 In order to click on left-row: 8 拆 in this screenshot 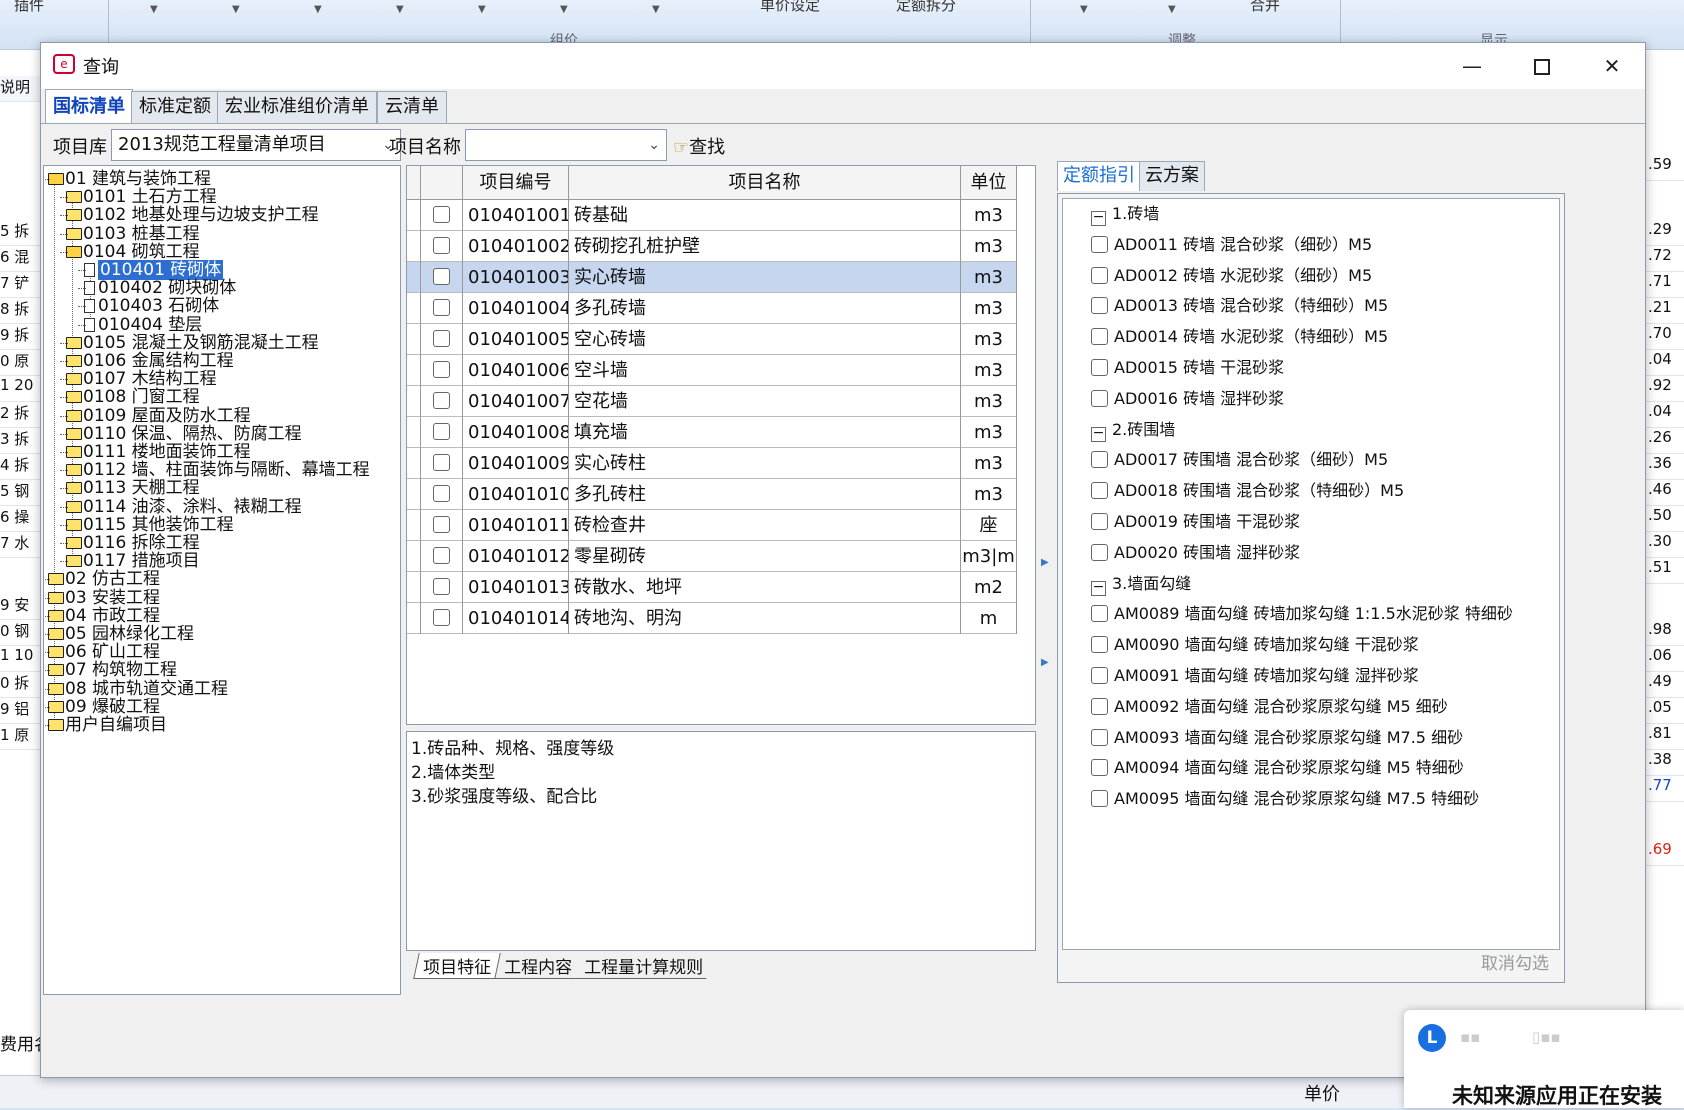, I will do `click(21, 311)`.